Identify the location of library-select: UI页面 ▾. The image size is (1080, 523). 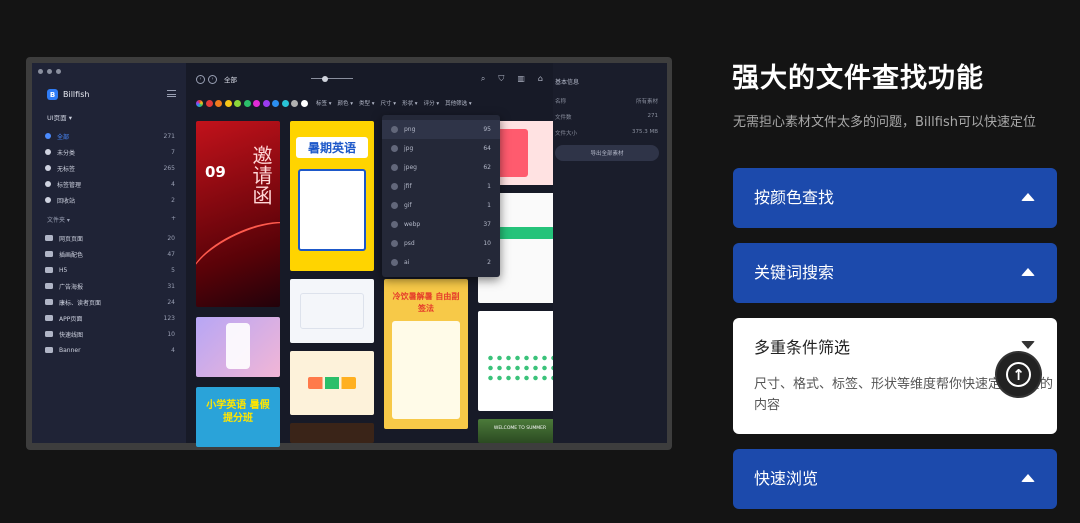
(59, 117).